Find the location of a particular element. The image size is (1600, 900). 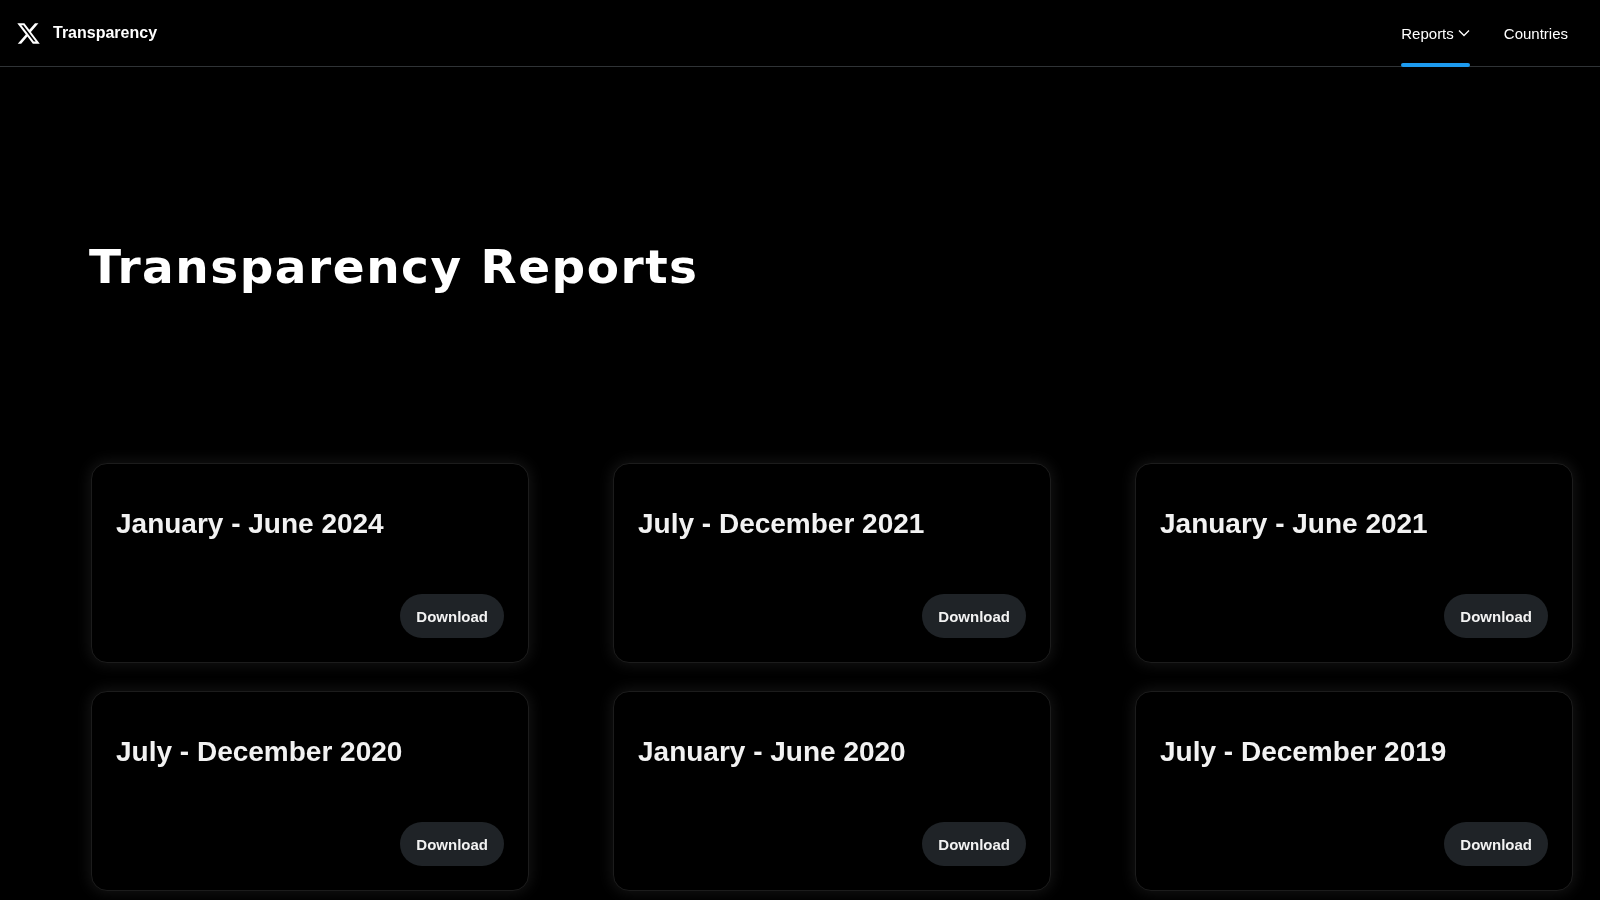

report-period: January - June 2020 is located at coordinates (772, 752).